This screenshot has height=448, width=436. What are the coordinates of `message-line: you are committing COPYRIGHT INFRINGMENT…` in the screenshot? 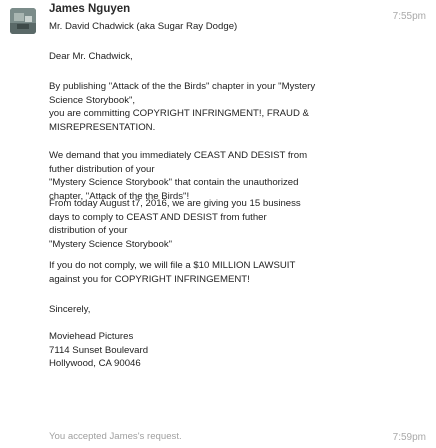 It's located at (179, 114).